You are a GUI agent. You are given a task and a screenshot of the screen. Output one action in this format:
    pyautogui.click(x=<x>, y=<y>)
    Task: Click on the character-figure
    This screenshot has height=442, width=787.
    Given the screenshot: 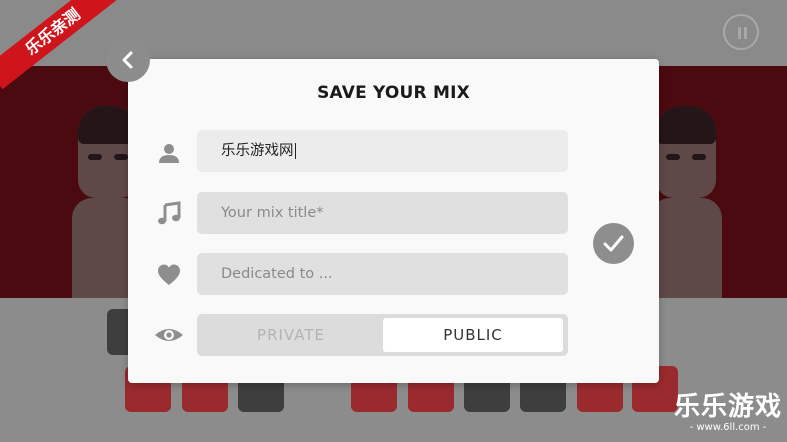 What is the action you would take?
    pyautogui.click(x=686, y=202)
    